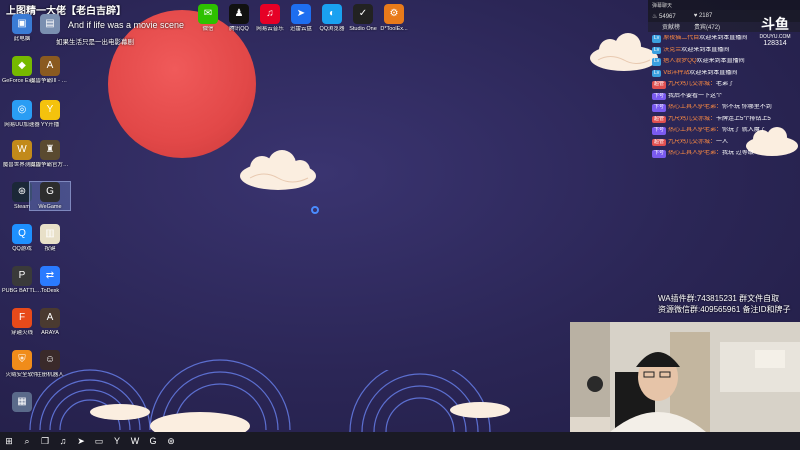  Describe the element at coordinates (27, 441) in the screenshot. I see `search-icon: ⌕` at that location.